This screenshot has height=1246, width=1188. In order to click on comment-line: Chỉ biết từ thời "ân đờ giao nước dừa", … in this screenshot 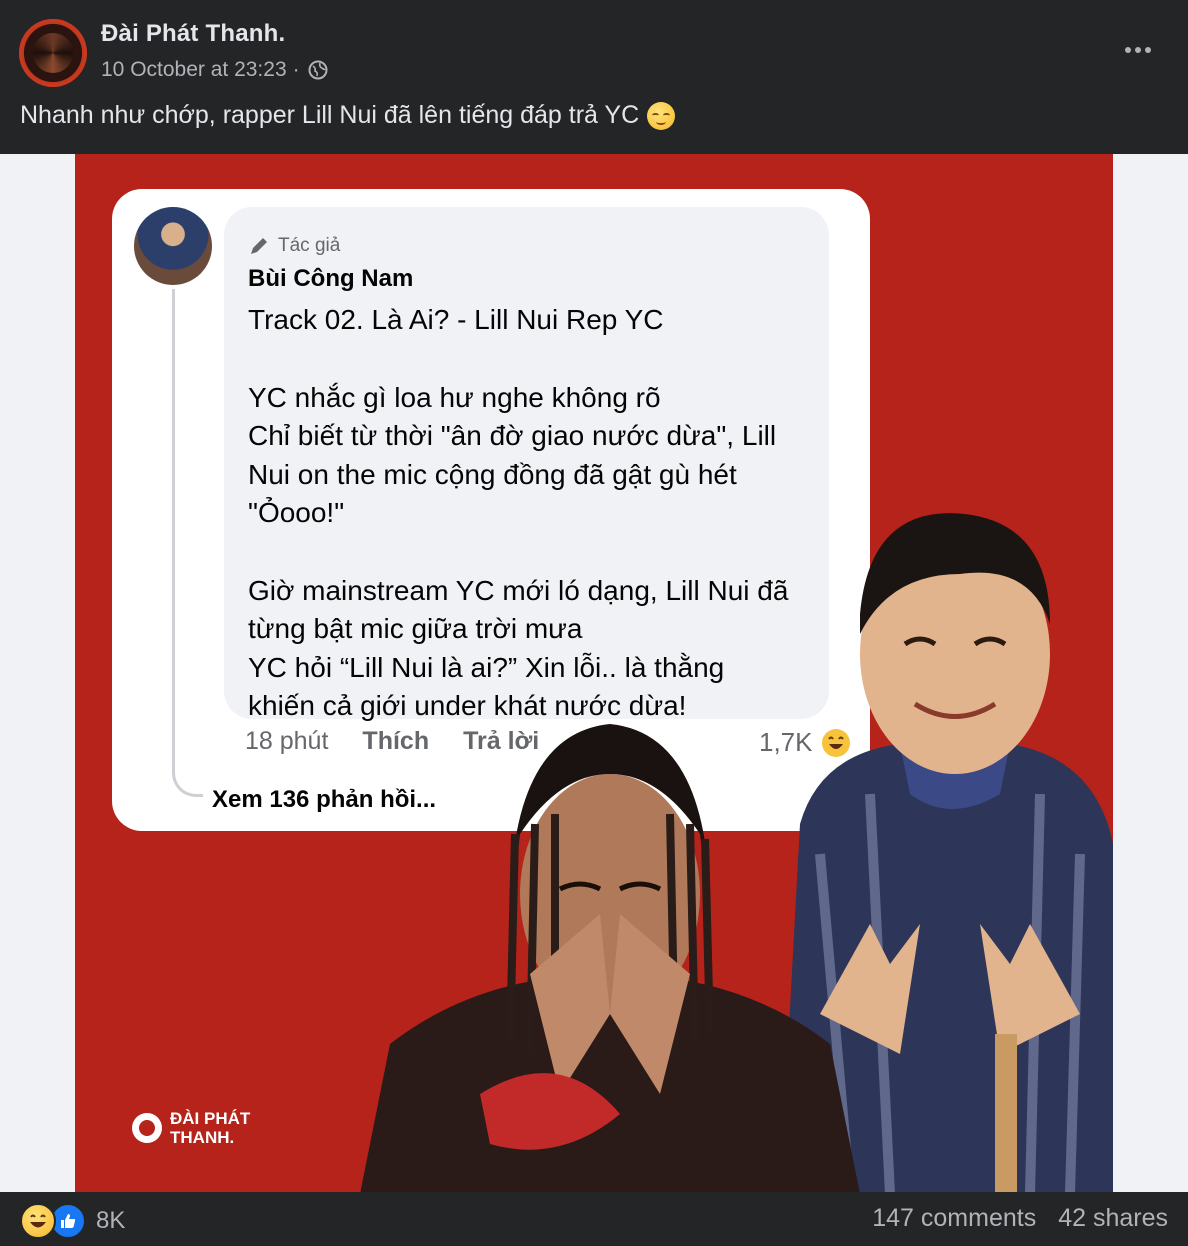, I will do `click(512, 435)`.